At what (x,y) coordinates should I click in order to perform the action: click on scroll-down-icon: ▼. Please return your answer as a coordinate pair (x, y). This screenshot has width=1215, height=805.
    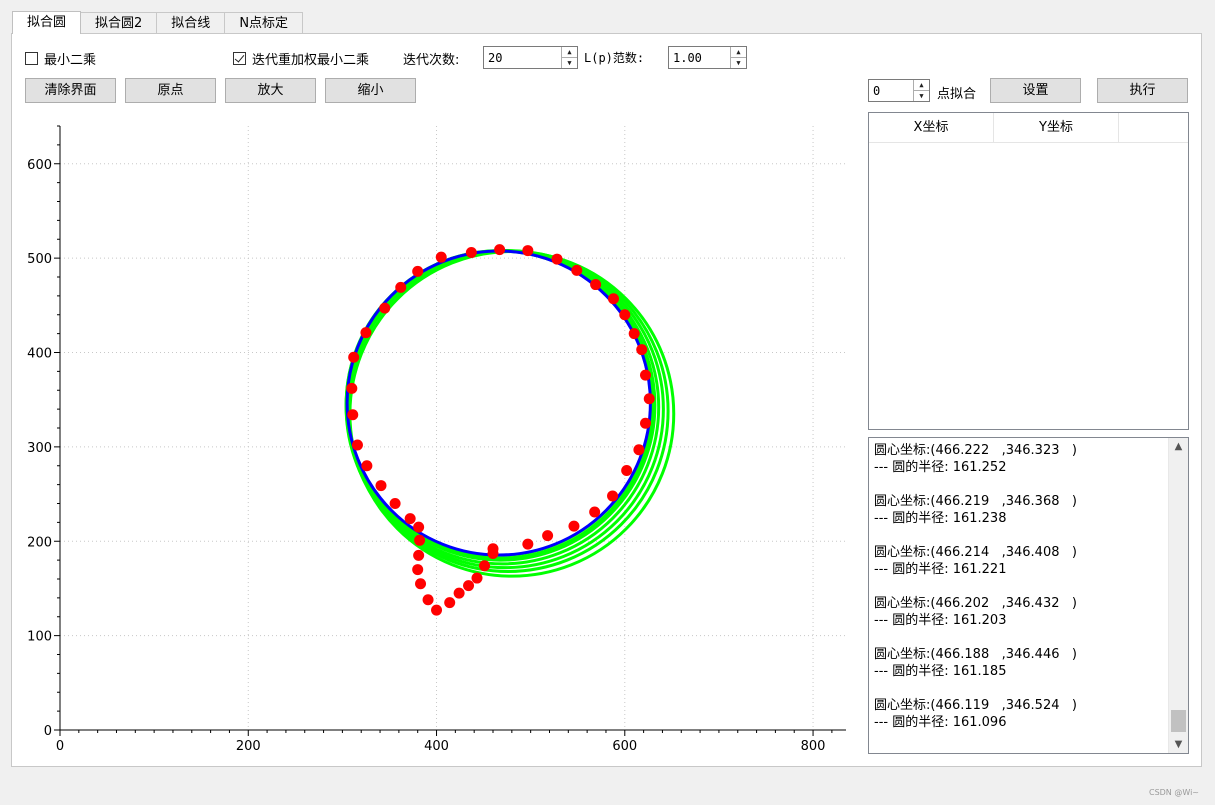
    Looking at the image, I should click on (1178, 744).